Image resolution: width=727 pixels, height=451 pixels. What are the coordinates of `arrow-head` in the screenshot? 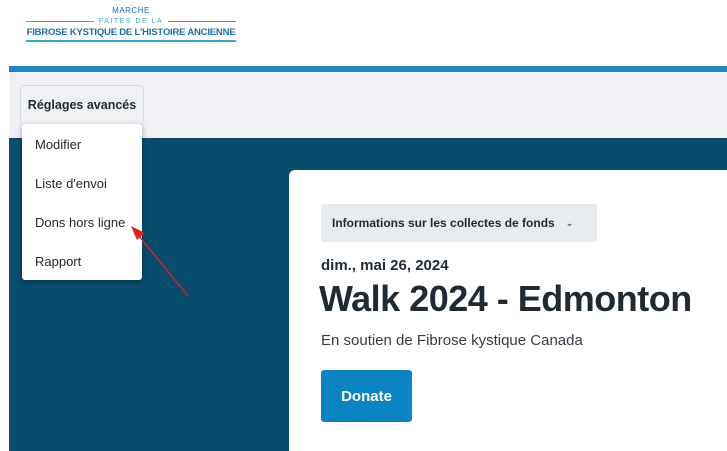 It's located at (138, 233).